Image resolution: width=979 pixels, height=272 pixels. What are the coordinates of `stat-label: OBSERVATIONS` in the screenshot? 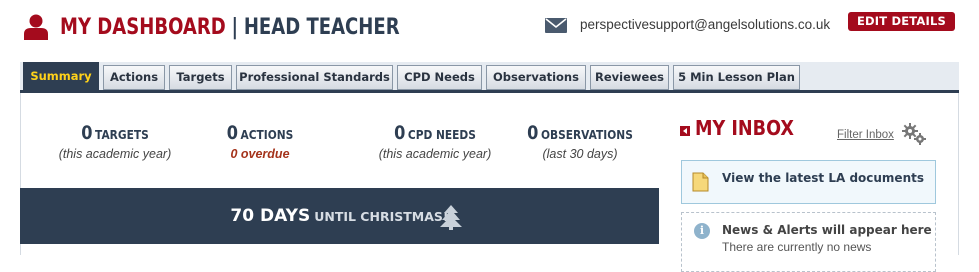 It's located at (586, 134).